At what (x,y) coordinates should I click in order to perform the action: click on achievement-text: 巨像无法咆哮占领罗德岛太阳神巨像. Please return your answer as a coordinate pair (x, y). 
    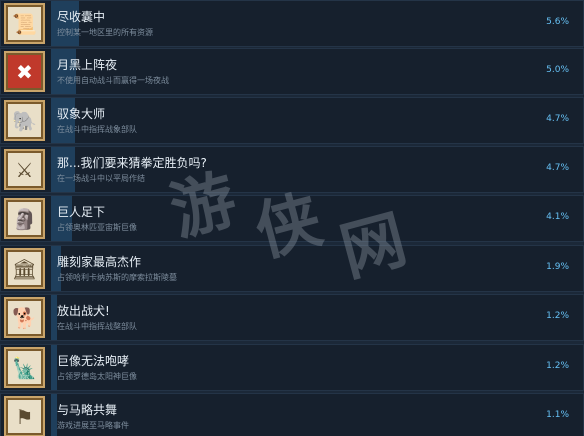
    Looking at the image, I should click on (97, 368).